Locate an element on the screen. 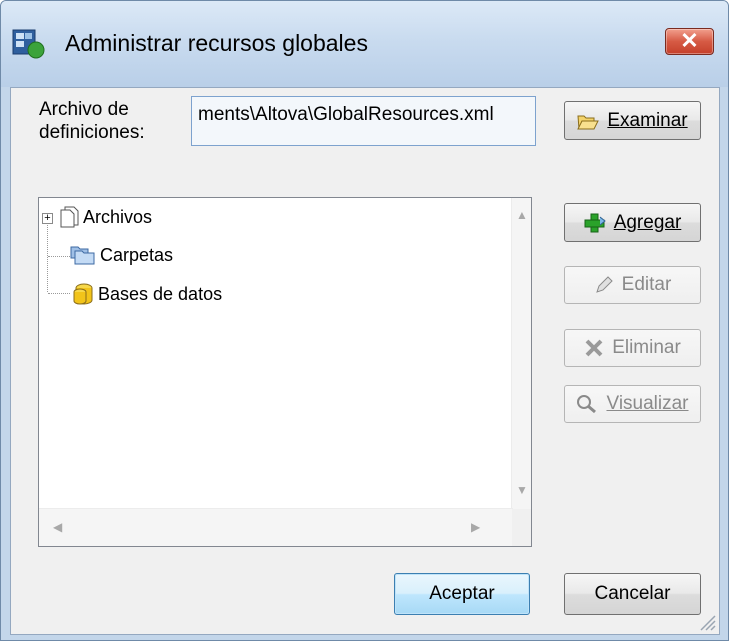 The width and height of the screenshot is (729, 641). window-title: Administrar recursos globales is located at coordinates (216, 43).